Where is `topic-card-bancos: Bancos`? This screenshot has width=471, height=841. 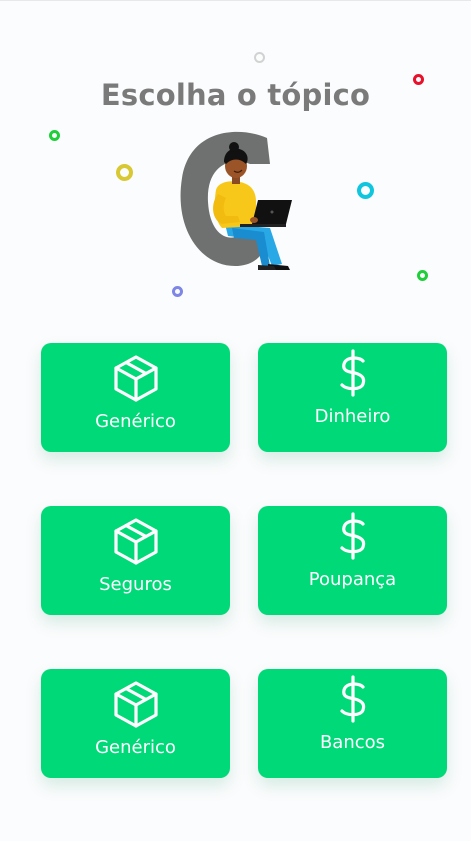
topic-card-bancos: Bancos is located at coordinates (352, 723).